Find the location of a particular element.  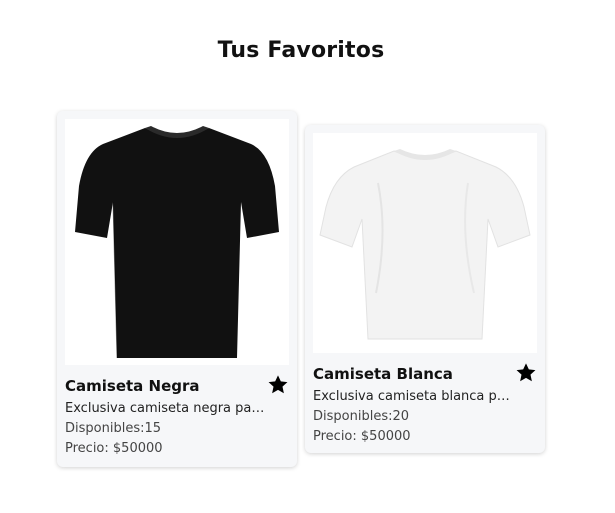

white-tshirt-image is located at coordinates (425, 244).